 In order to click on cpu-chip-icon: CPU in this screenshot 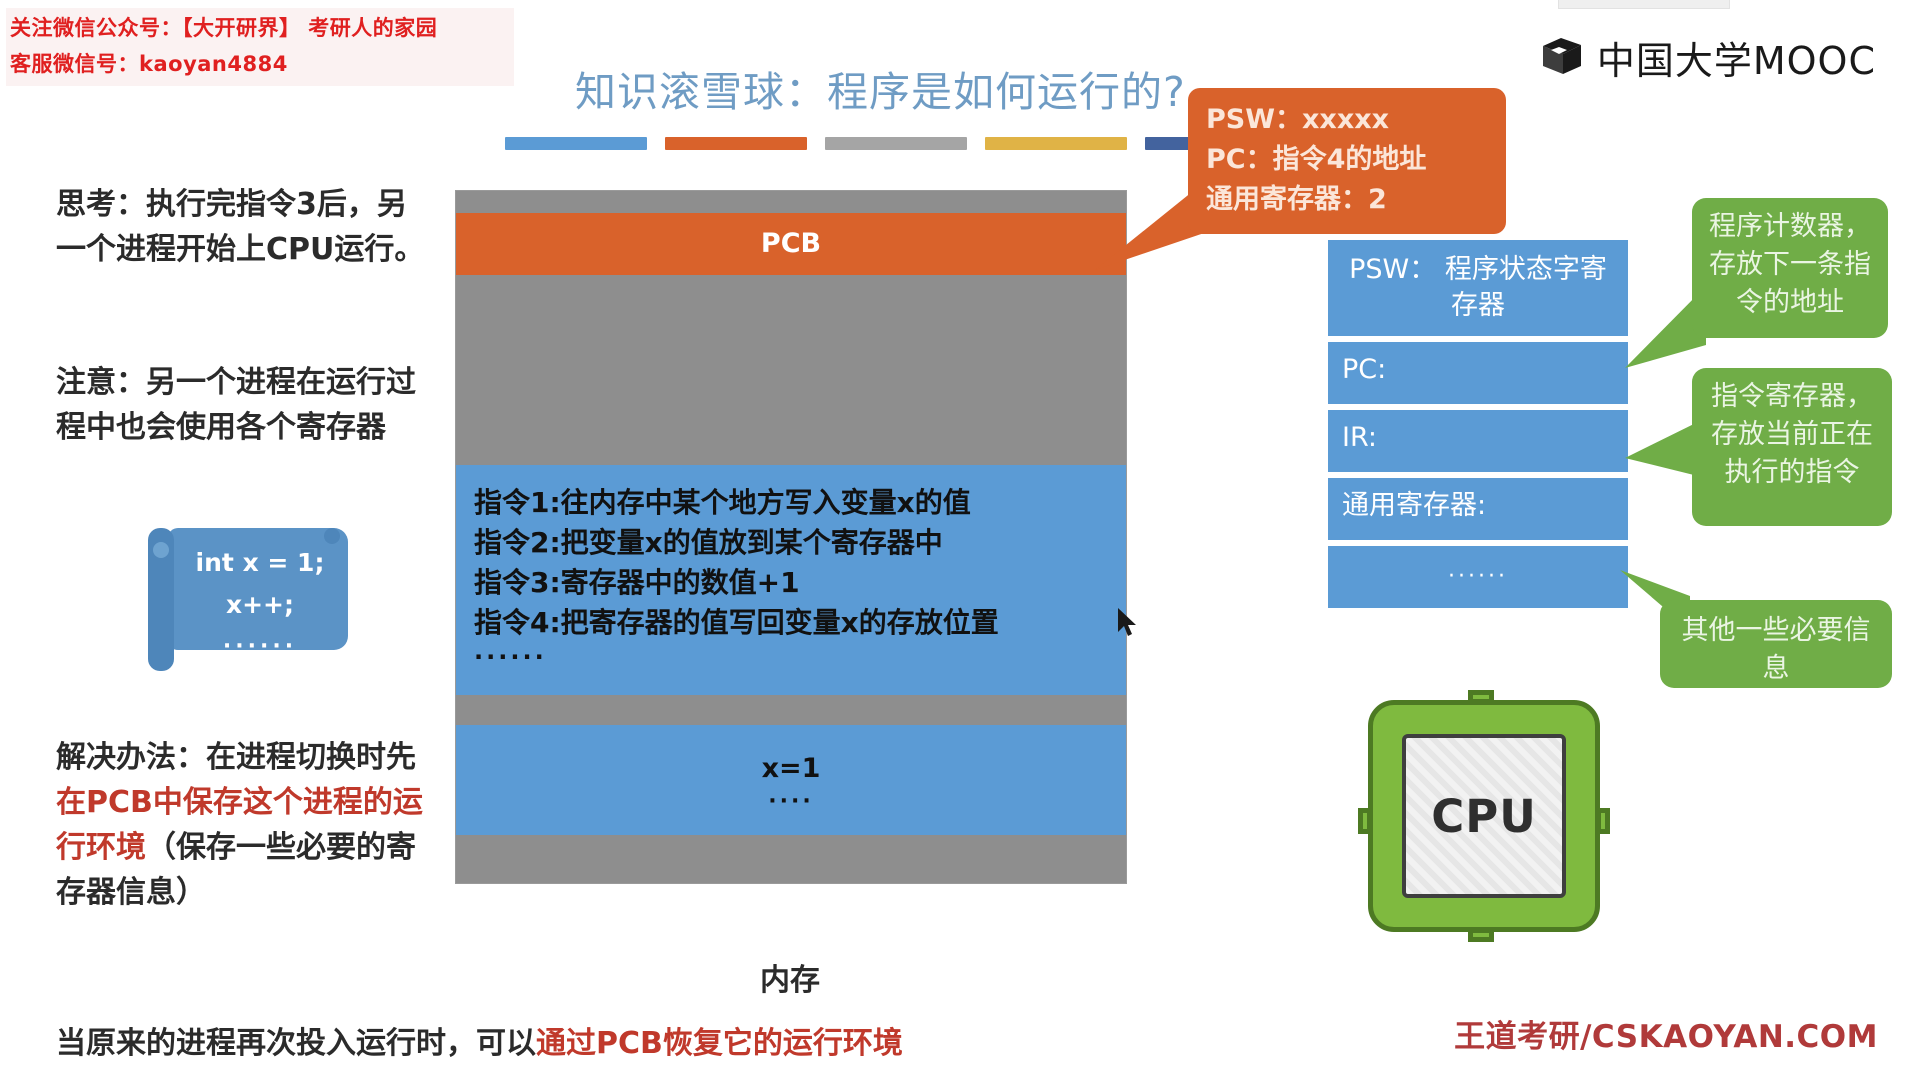, I will do `click(1484, 816)`.